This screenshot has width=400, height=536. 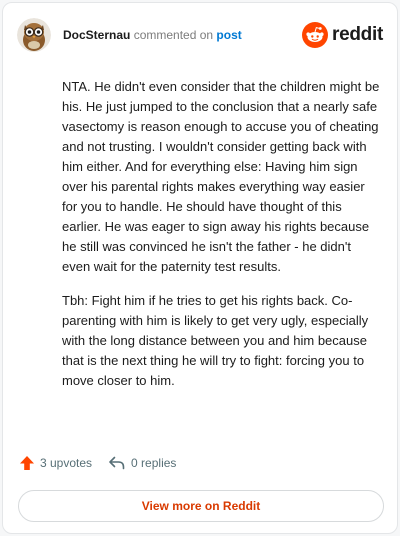 I want to click on comment-meta: DocSternau commented on post, so click(x=152, y=35).